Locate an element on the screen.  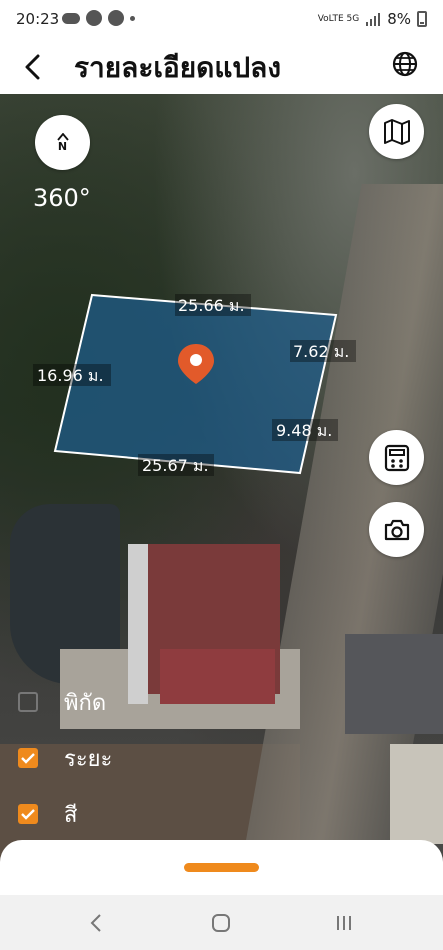
bottom-sheet is located at coordinates (221, 870).